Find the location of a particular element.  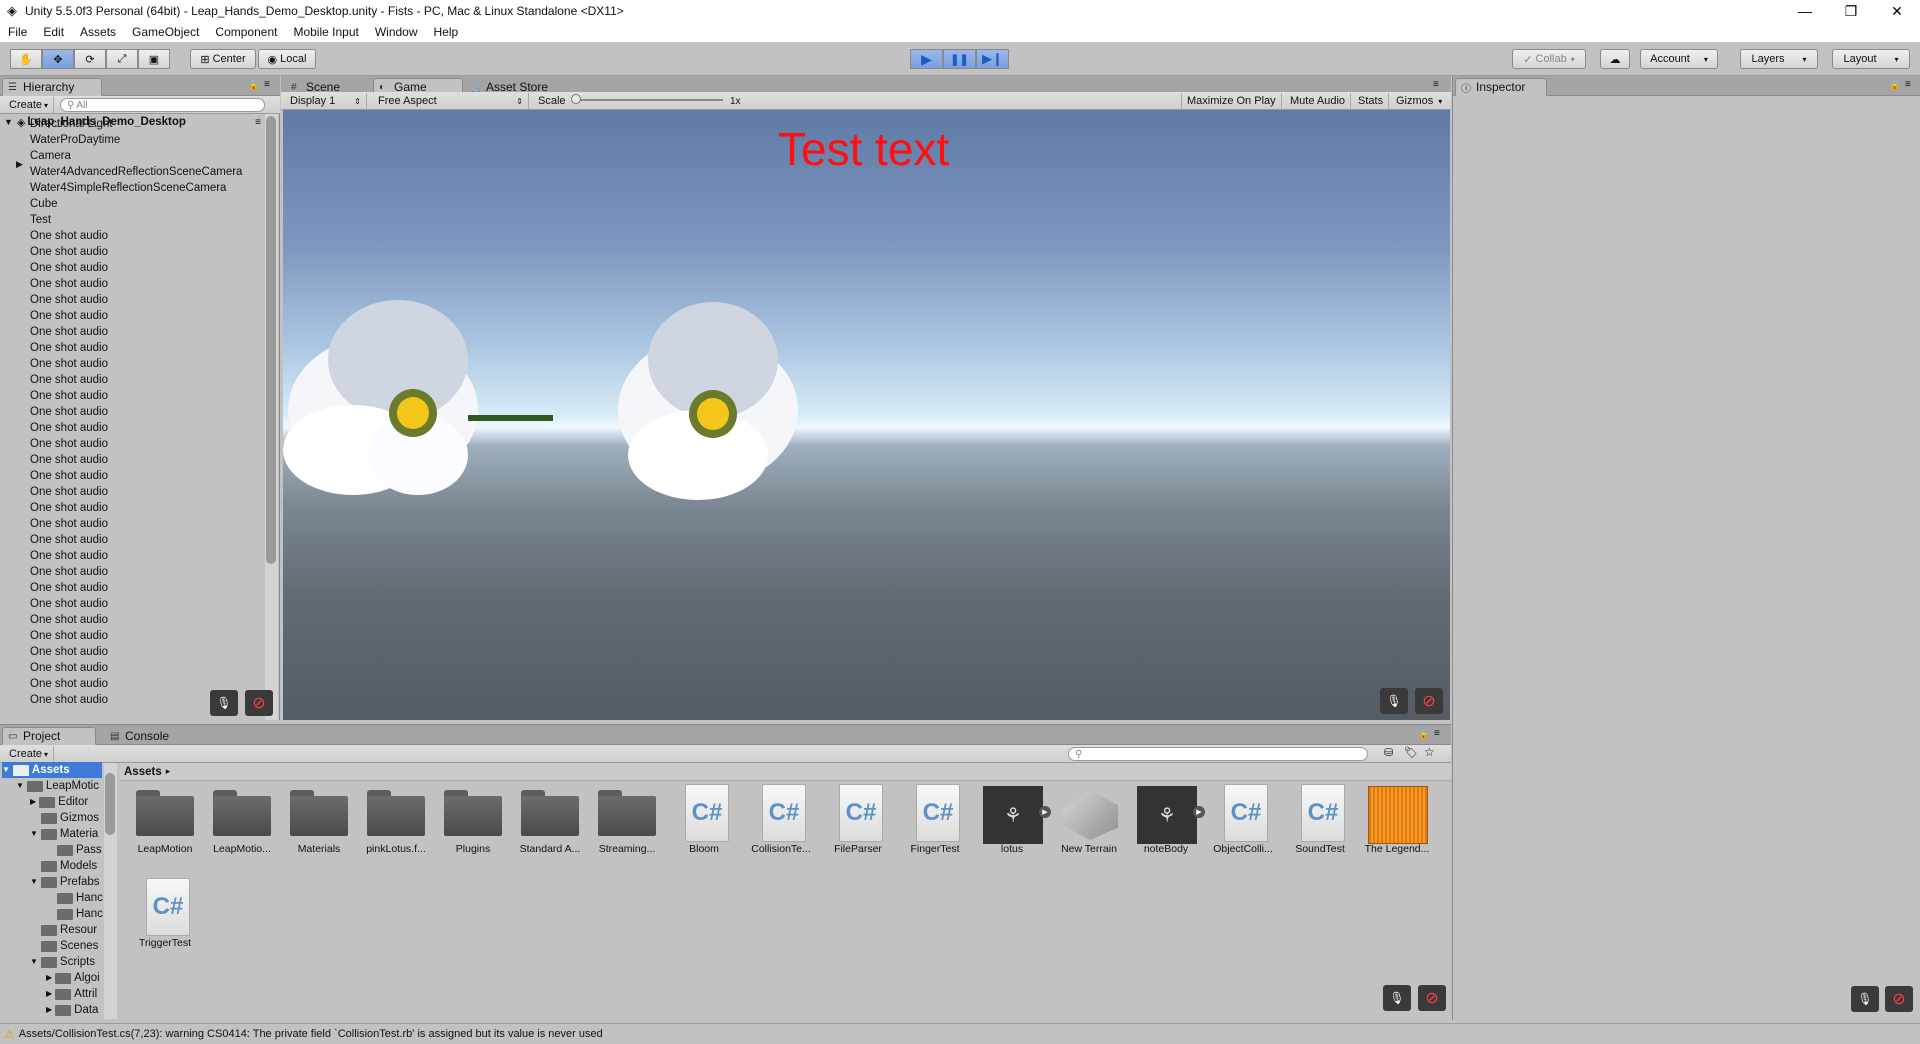

tree-item: ▶ Attril is located at coordinates (71, 994).